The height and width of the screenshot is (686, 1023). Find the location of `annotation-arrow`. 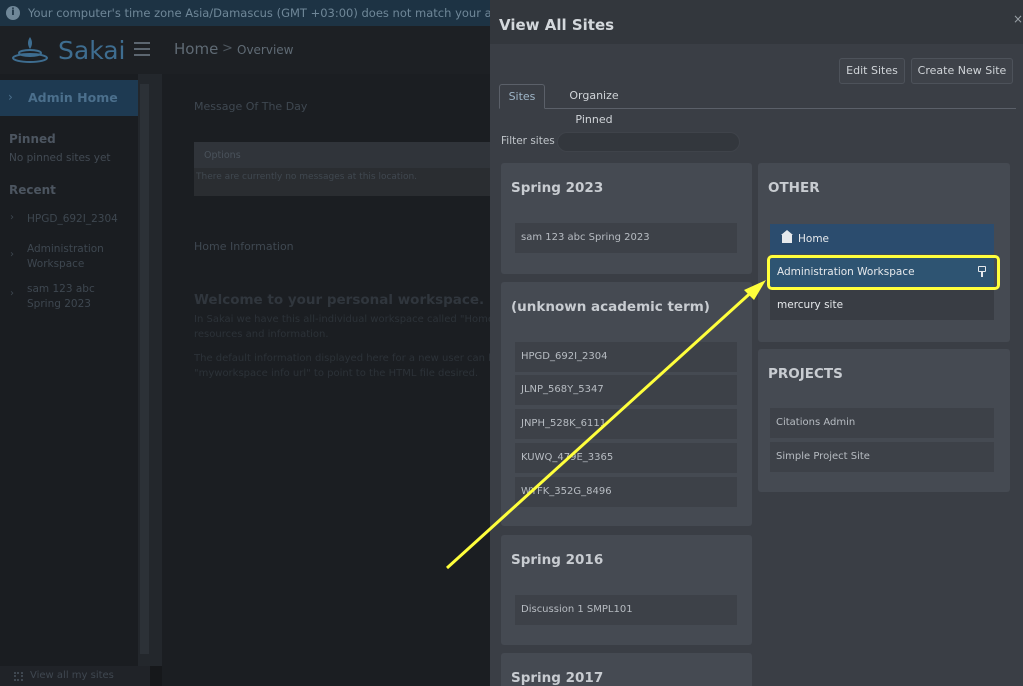

annotation-arrow is located at coordinates (605, 425).